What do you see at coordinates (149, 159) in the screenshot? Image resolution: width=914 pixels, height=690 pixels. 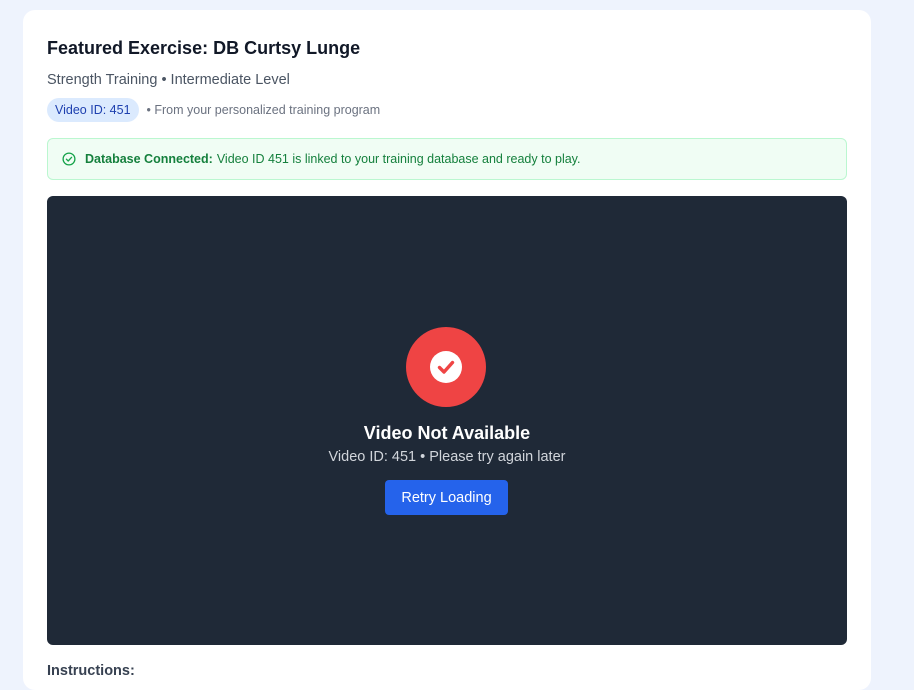 I see `alert-status-label: Database Connected:` at bounding box center [149, 159].